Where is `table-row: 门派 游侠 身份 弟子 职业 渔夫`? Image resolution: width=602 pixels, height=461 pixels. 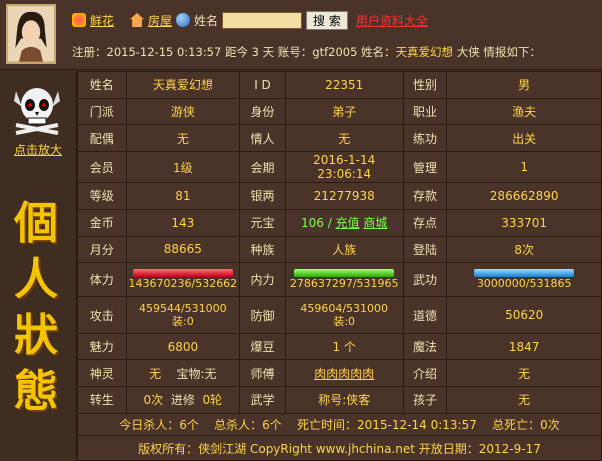
table-row: 门派 游侠 身份 弟子 职业 渔夫 is located at coordinates (339, 111).